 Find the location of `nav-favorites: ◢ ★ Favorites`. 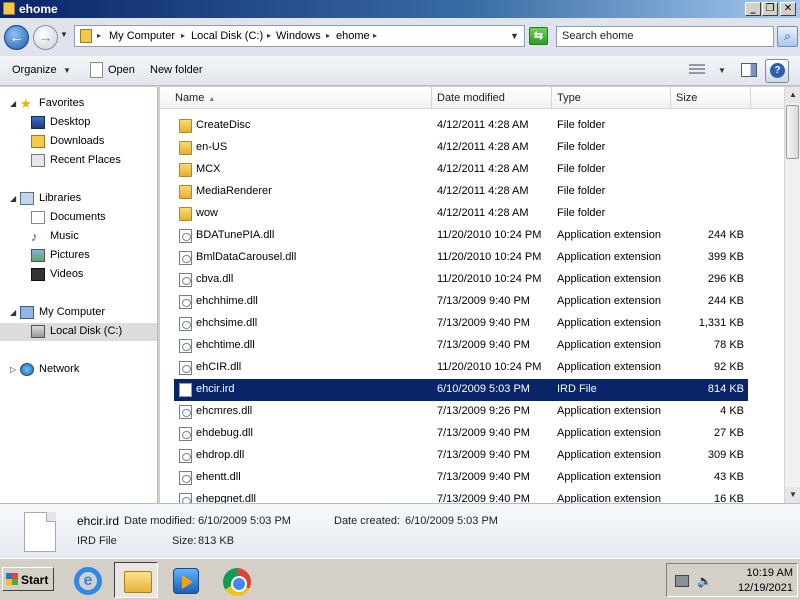

nav-favorites: ◢ ★ Favorites is located at coordinates (80, 104).